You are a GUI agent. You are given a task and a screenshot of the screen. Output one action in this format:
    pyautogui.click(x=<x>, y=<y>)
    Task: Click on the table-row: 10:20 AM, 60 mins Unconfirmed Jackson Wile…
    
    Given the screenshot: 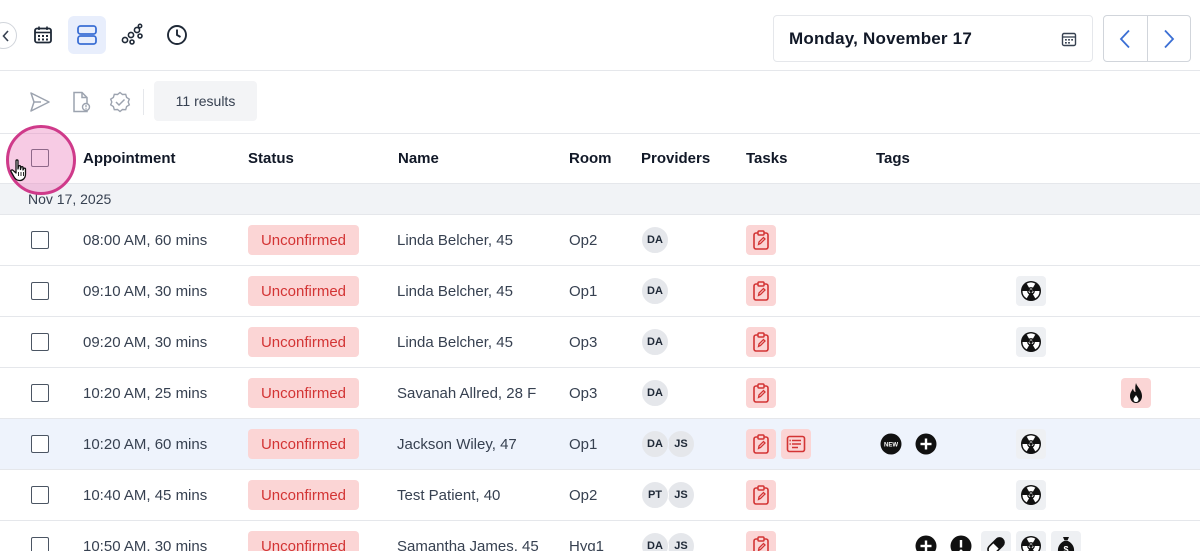 What is the action you would take?
    pyautogui.click(x=600, y=444)
    